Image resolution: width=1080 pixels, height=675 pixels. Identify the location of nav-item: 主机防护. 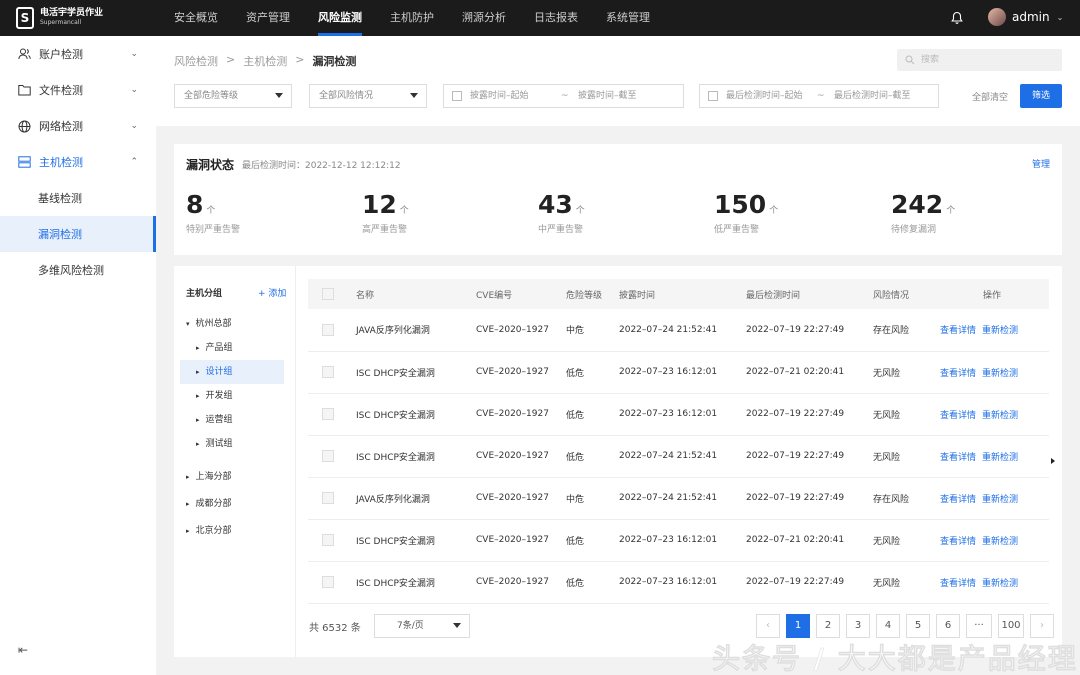
(412, 18).